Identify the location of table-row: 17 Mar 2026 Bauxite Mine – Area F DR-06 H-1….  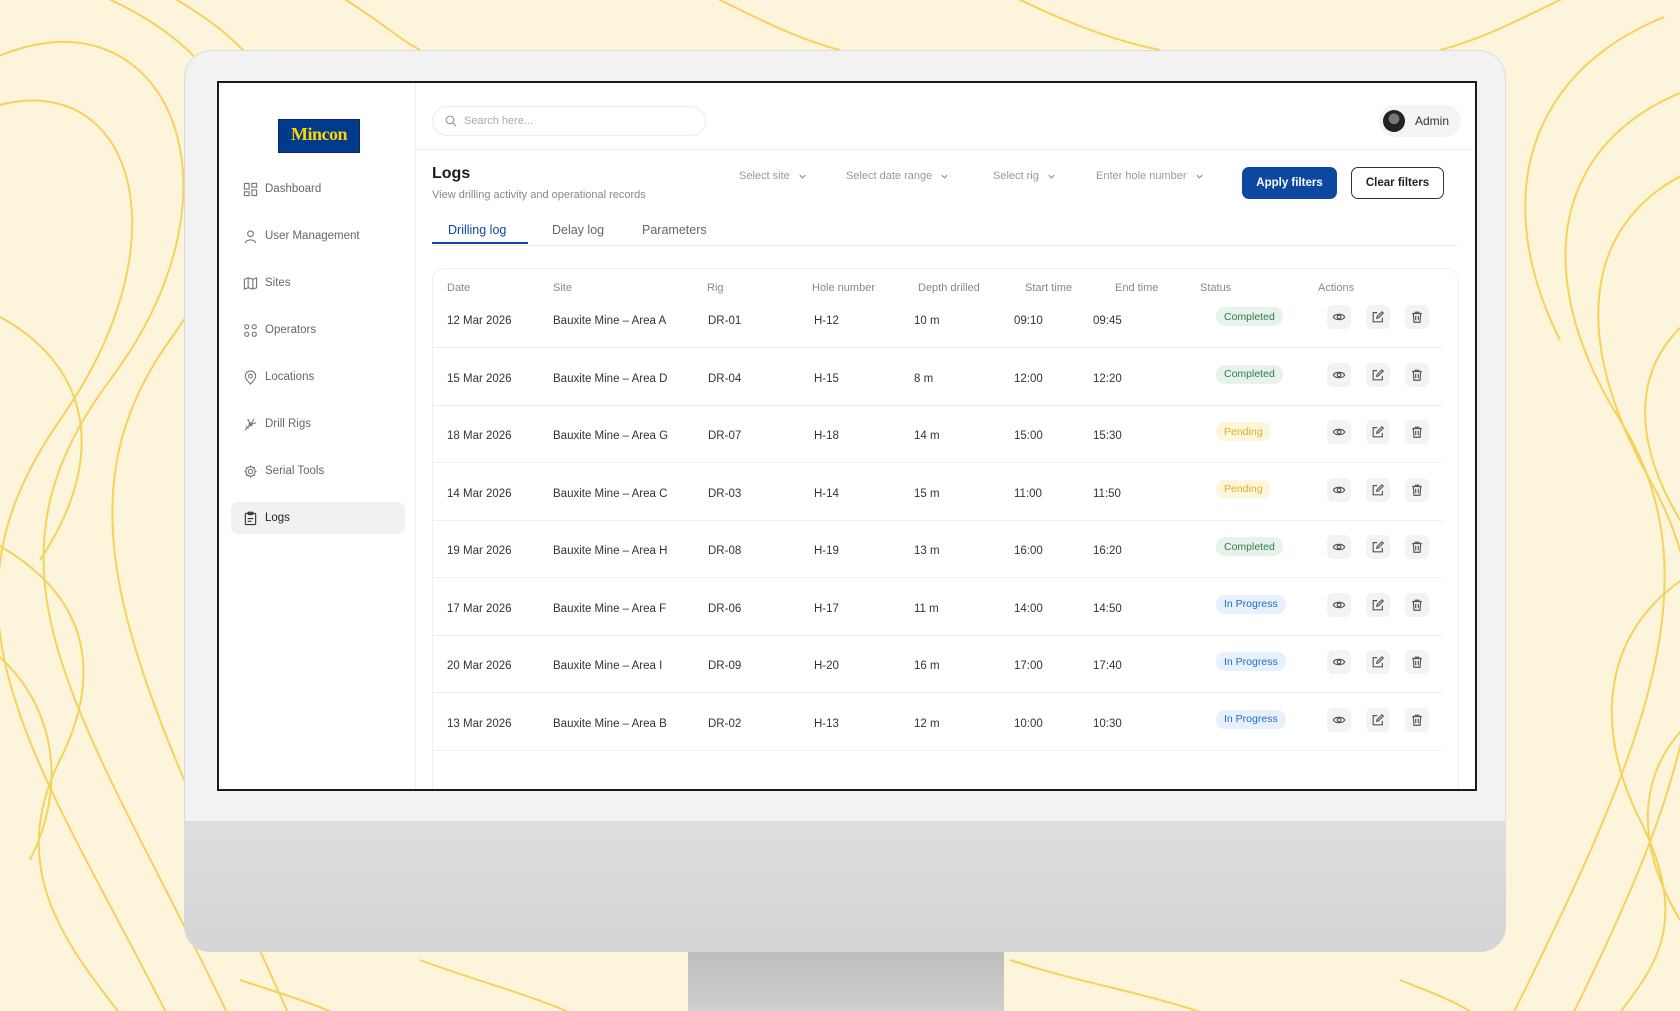
(937, 608).